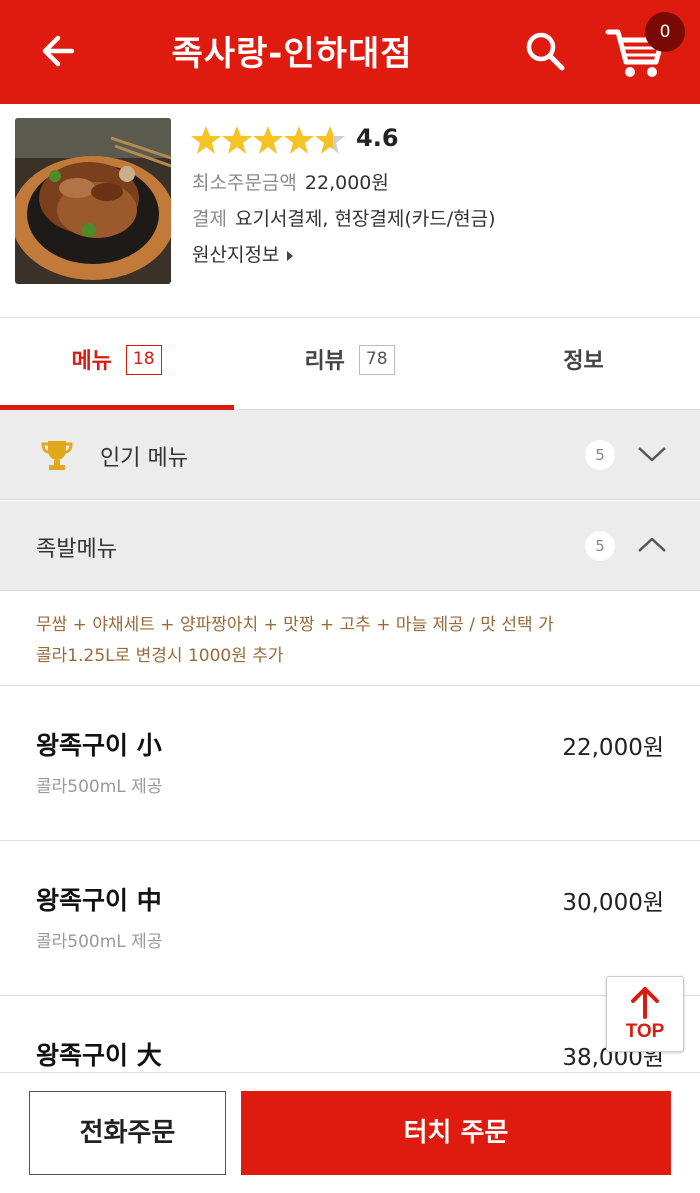 Image resolution: width=700 pixels, height=1193 pixels. I want to click on rating-stars, so click(268, 140).